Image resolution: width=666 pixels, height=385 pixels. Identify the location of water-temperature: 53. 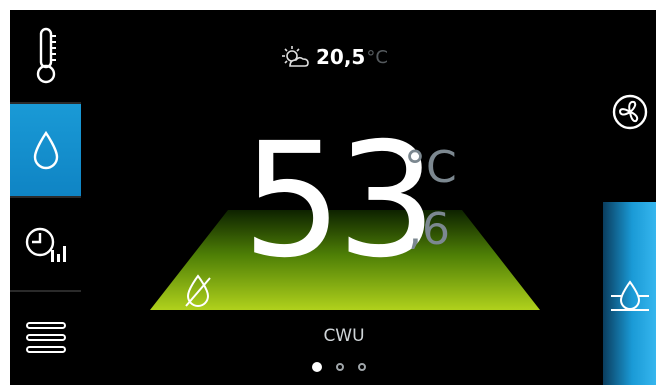
(339, 201).